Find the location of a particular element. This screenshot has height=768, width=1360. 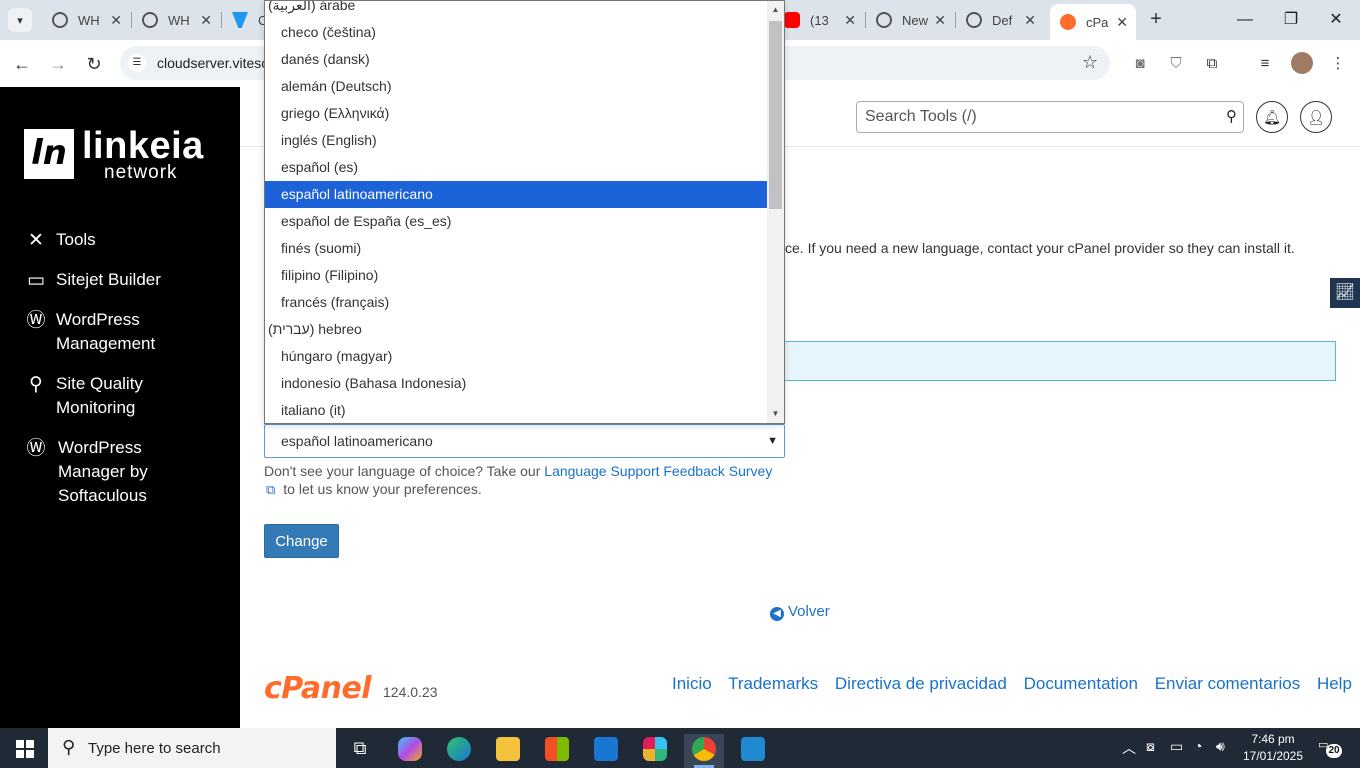

notifications-bell-icon: 🔔︎ is located at coordinates (1272, 117).